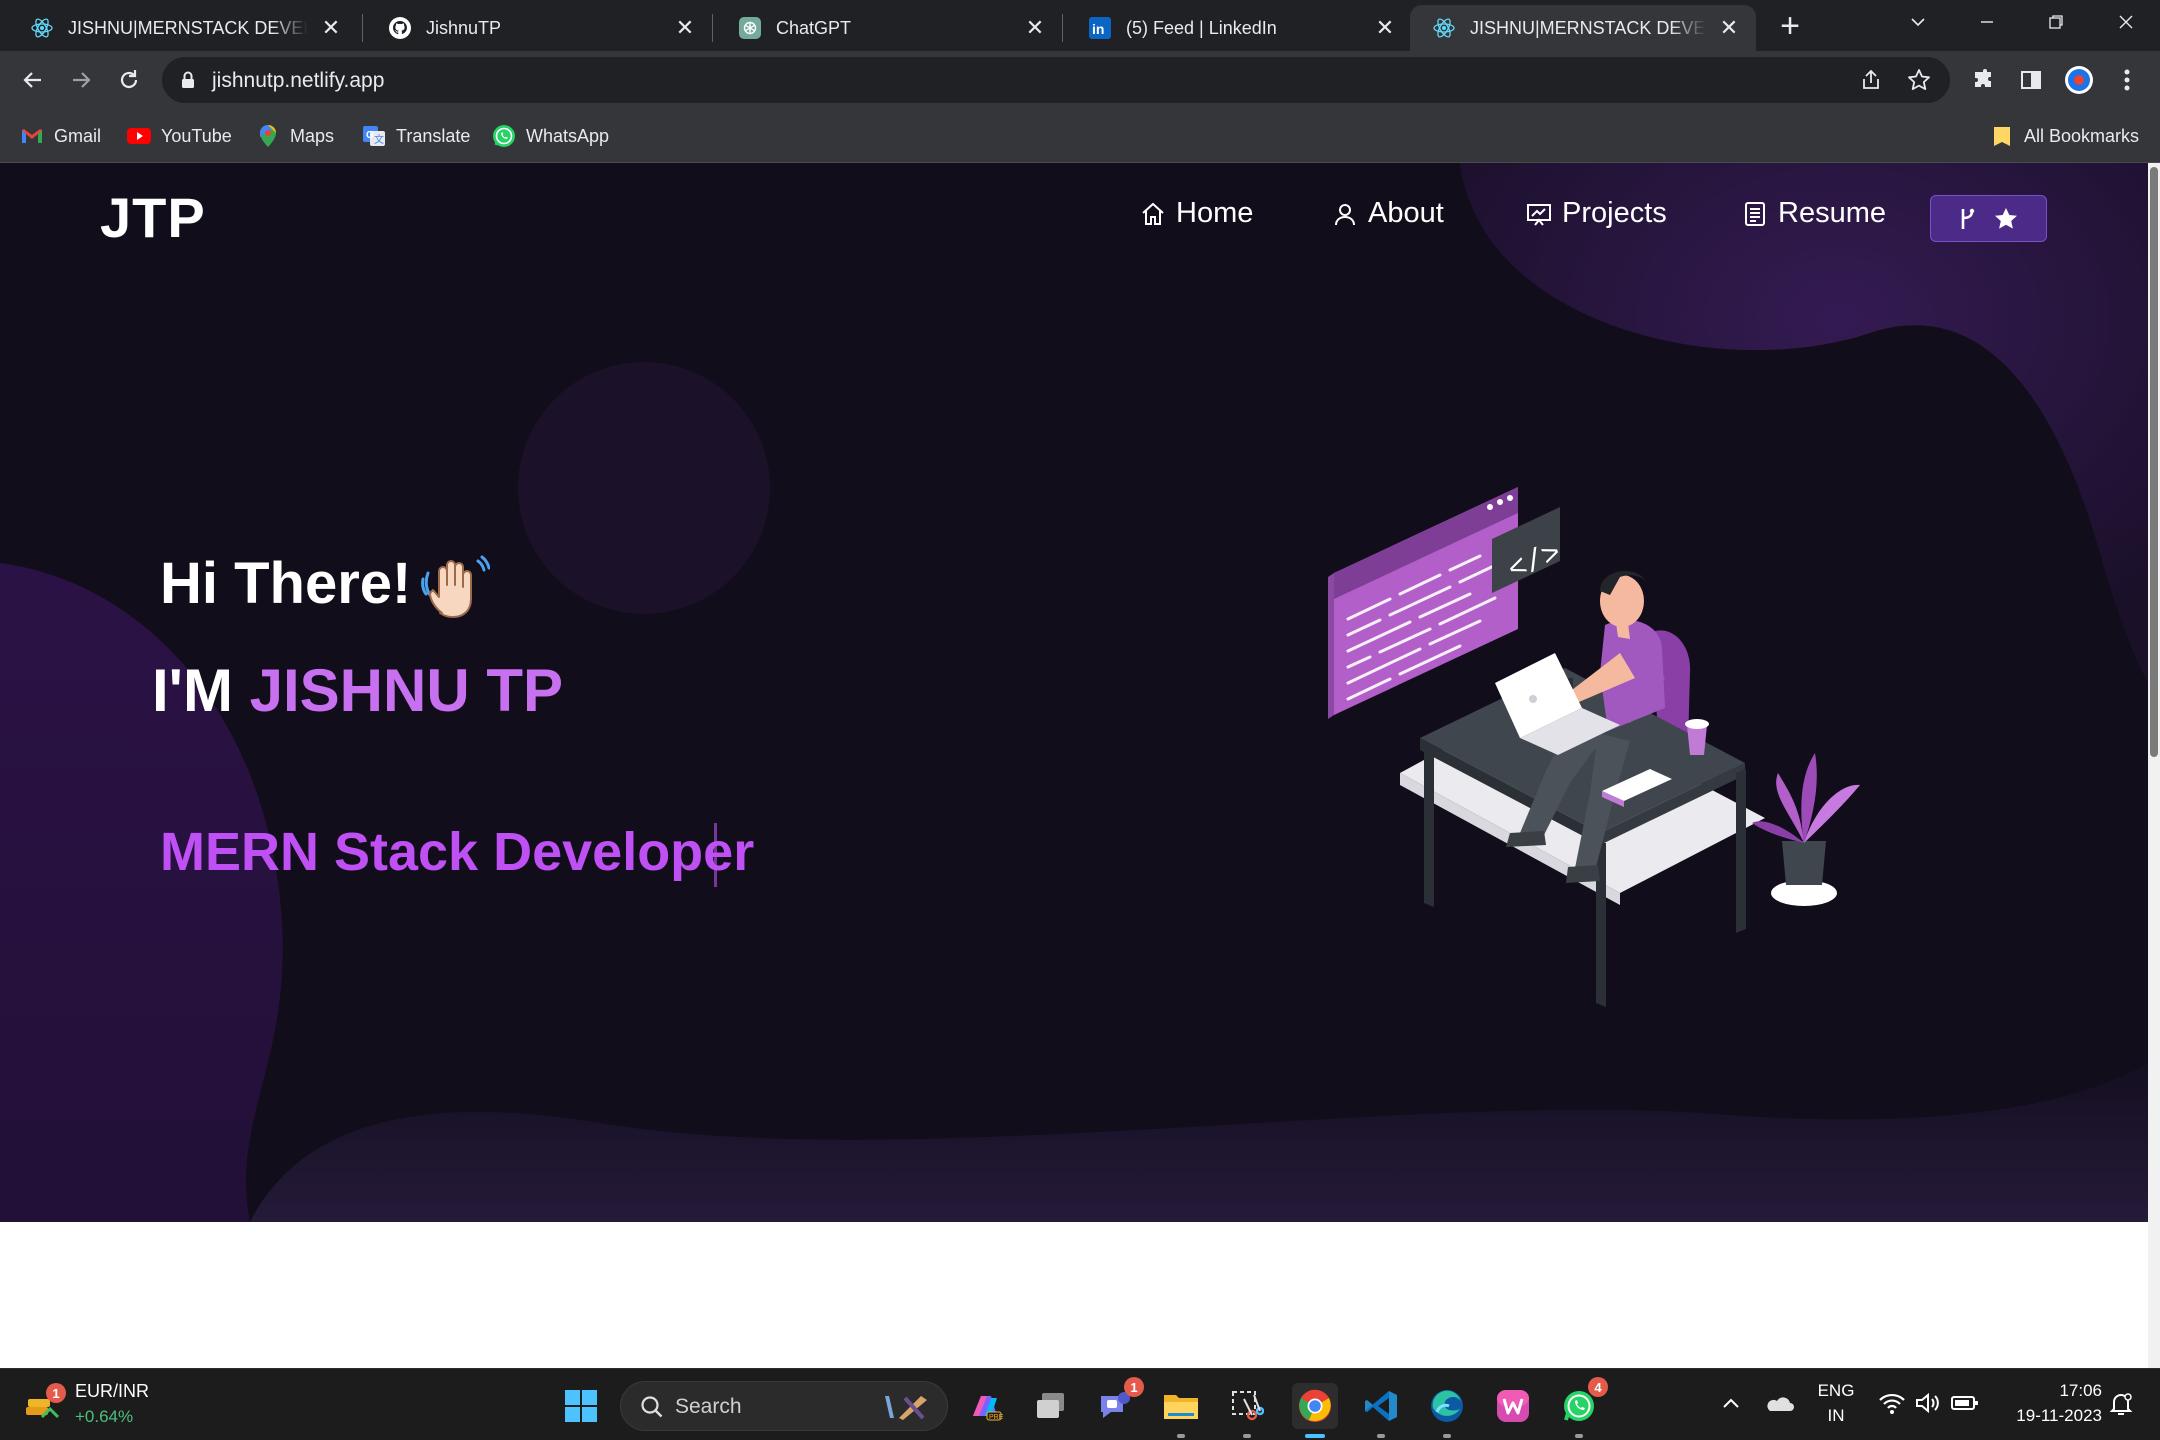 The height and width of the screenshot is (1440, 2160). Describe the element at coordinates (2031, 80) in the screenshot. I see `side-panel-icon` at that location.